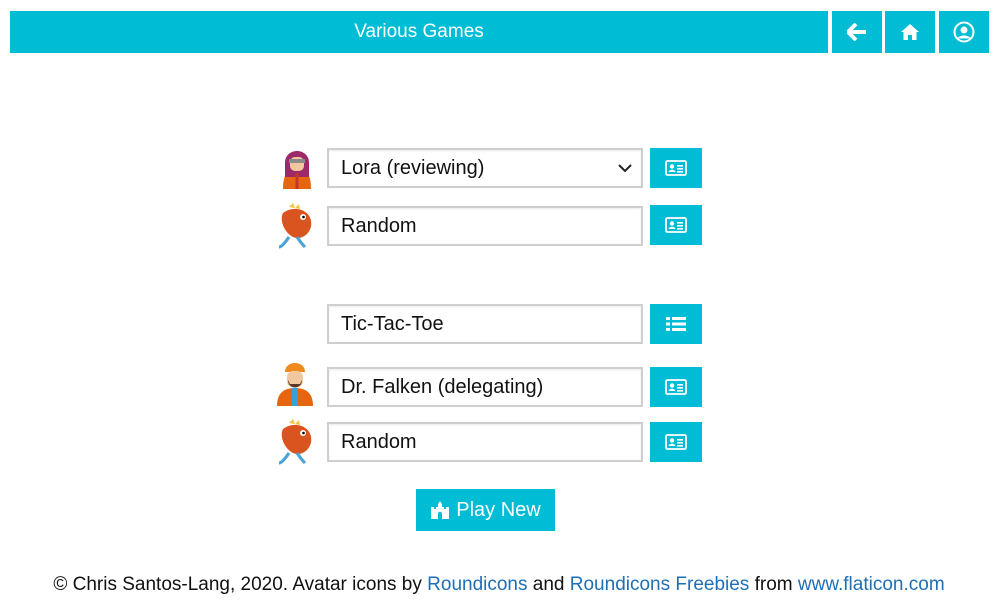  I want to click on player-name-input: Random, so click(485, 226).